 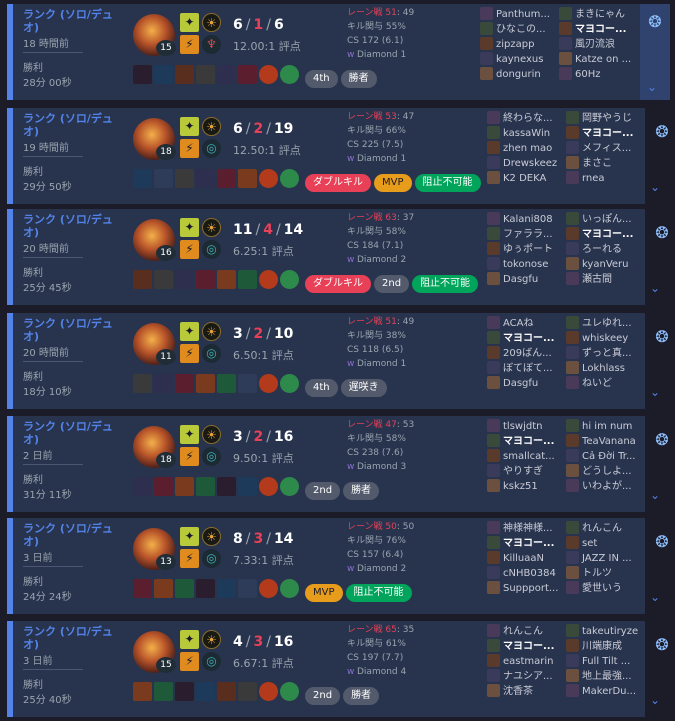 What do you see at coordinates (527, 148) in the screenshot?
I see `participant: zhen mao` at bounding box center [527, 148].